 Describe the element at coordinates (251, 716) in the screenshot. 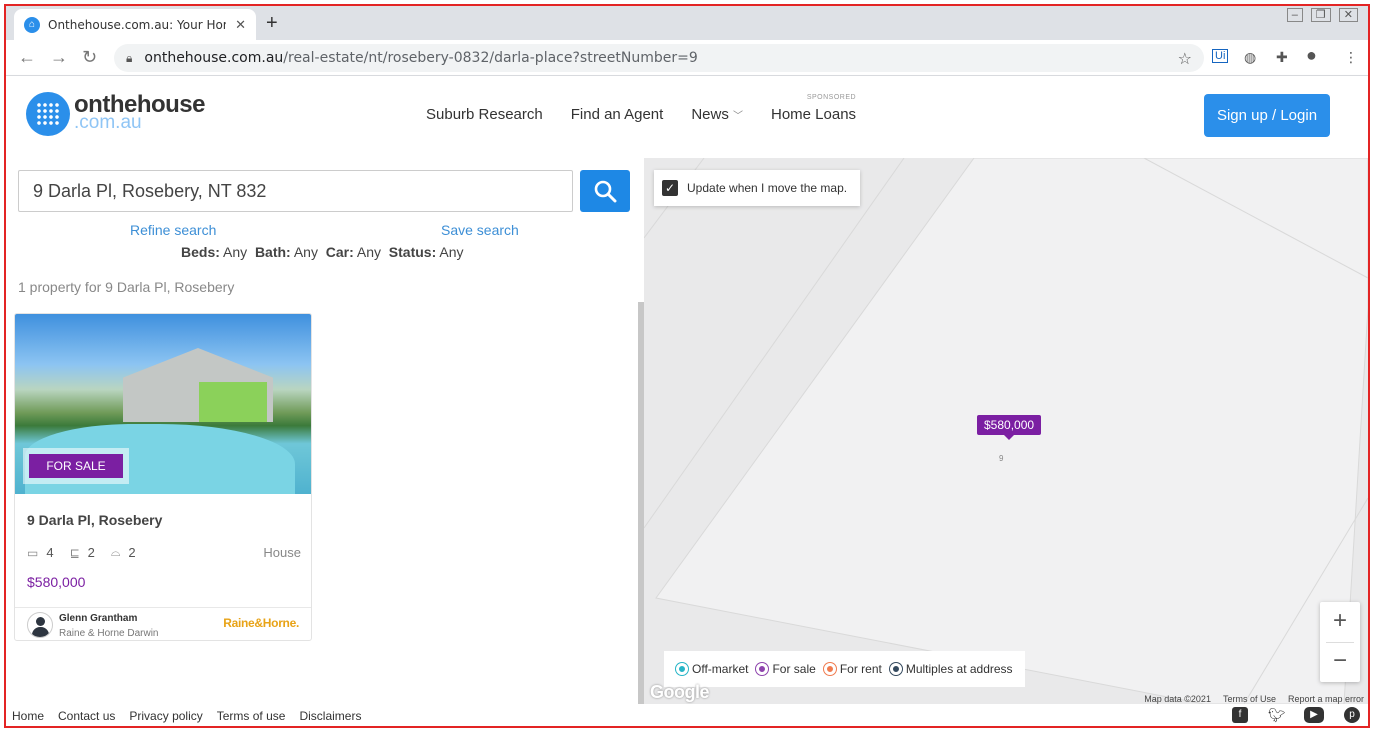

I see `footer-terms-link: Terms of use` at that location.